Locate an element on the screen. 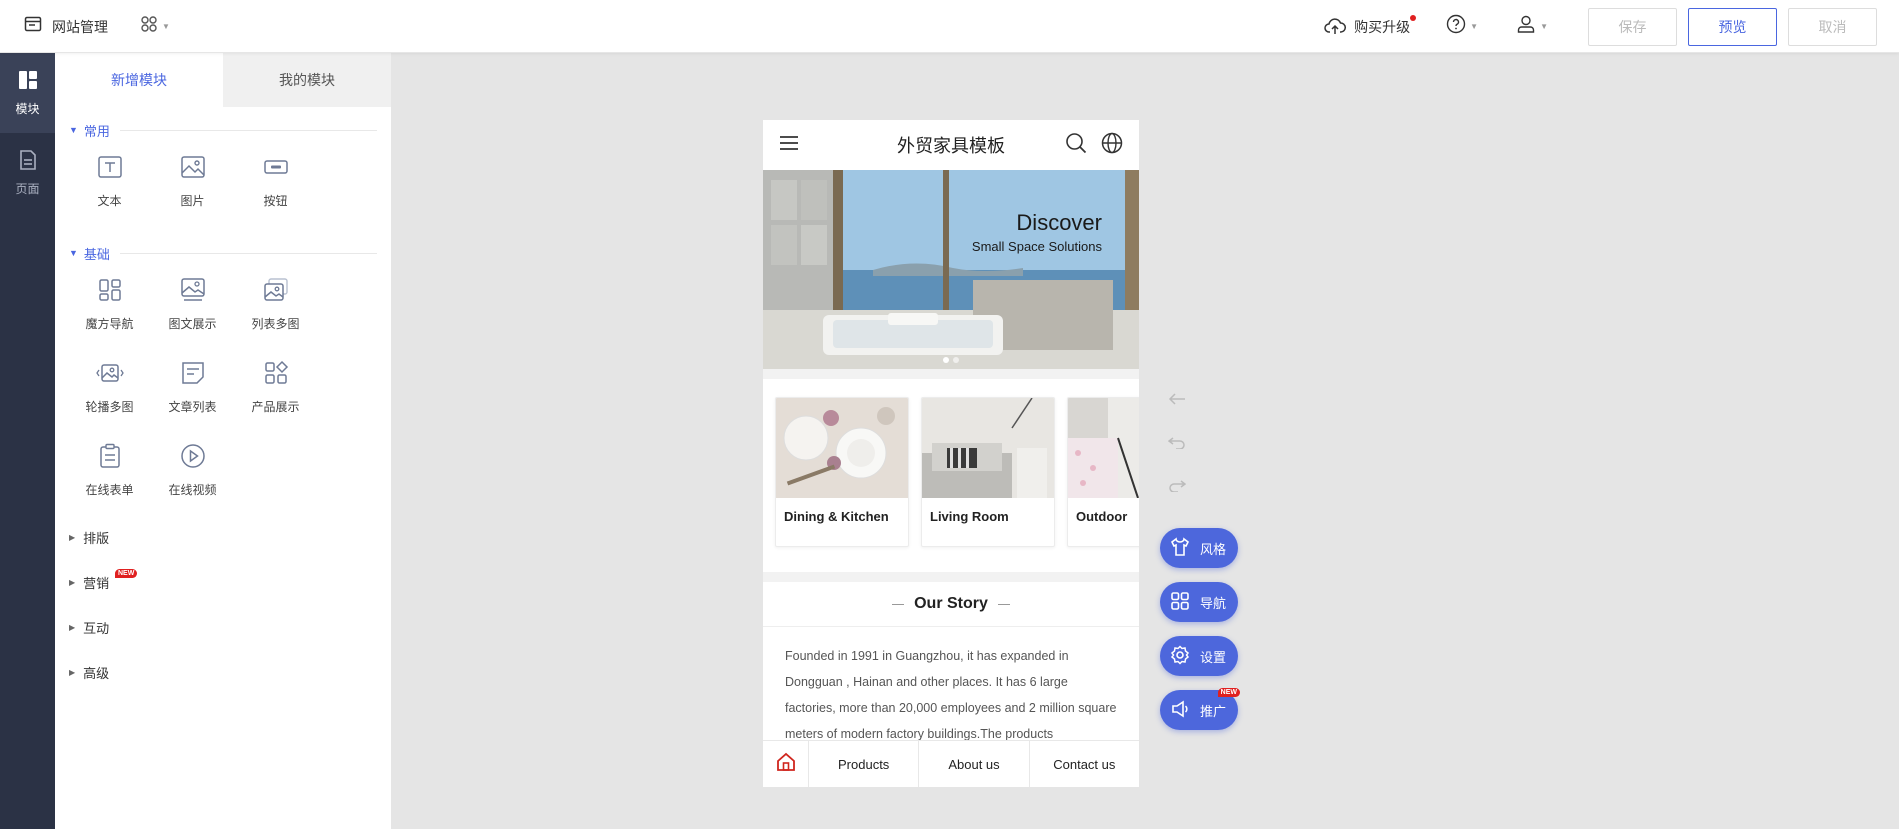 The width and height of the screenshot is (1899, 829). home-tab is located at coordinates (785, 764).